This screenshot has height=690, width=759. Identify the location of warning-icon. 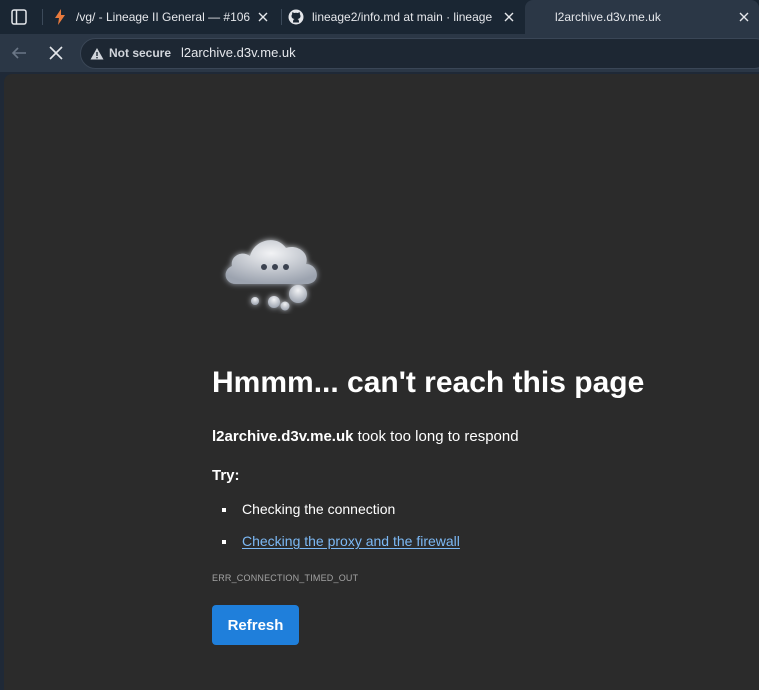
(97, 54).